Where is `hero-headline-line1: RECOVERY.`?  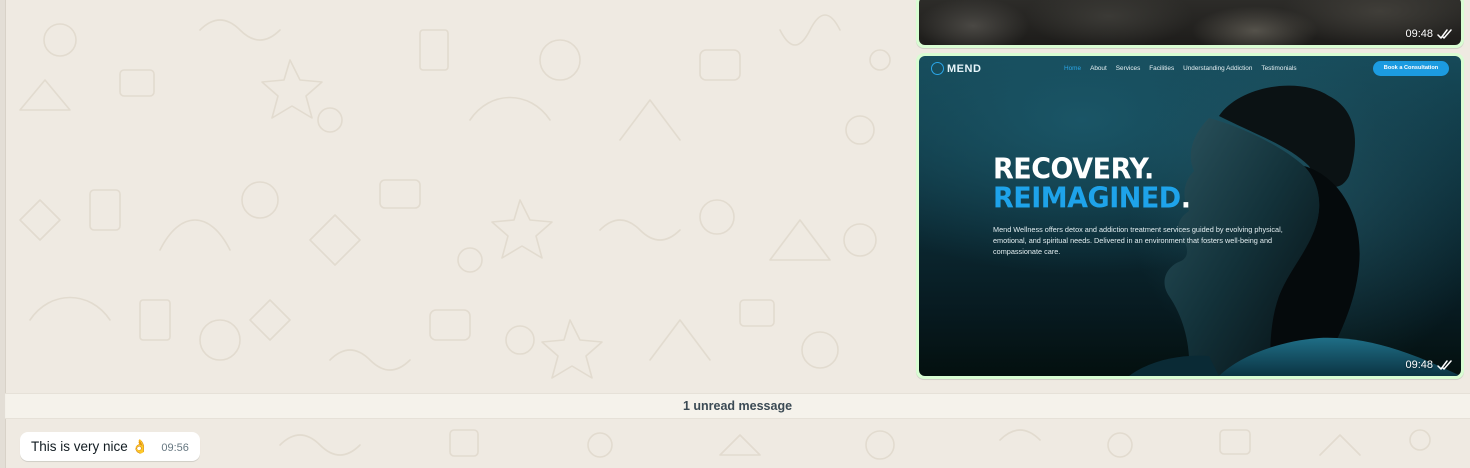 hero-headline-line1: RECOVERY. is located at coordinates (1073, 169).